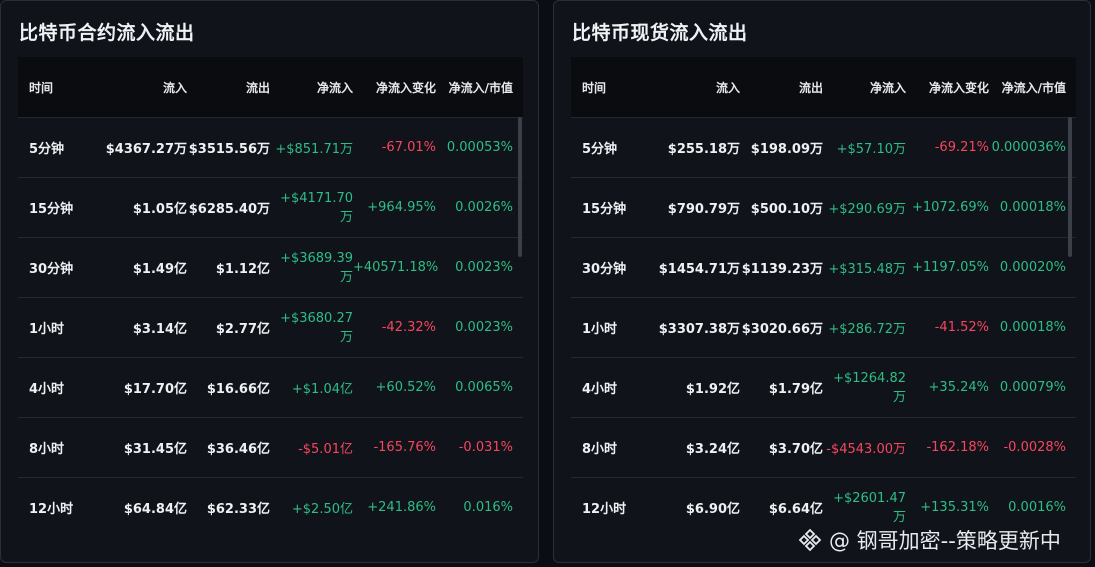 The image size is (1095, 567). Describe the element at coordinates (238, 449) in the screenshot. I see `row-outflow: $36.46亿` at that location.